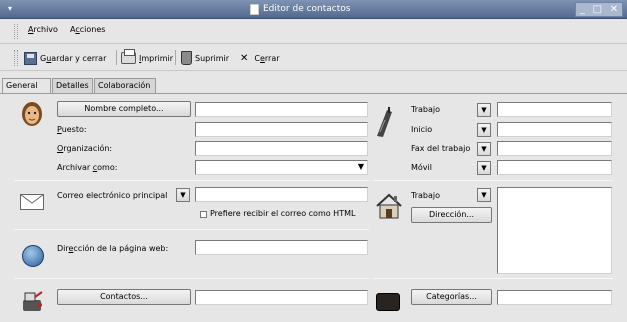 Image resolution: width=627 pixels, height=322 pixels. I want to click on minimize-button: _, so click(582, 9).